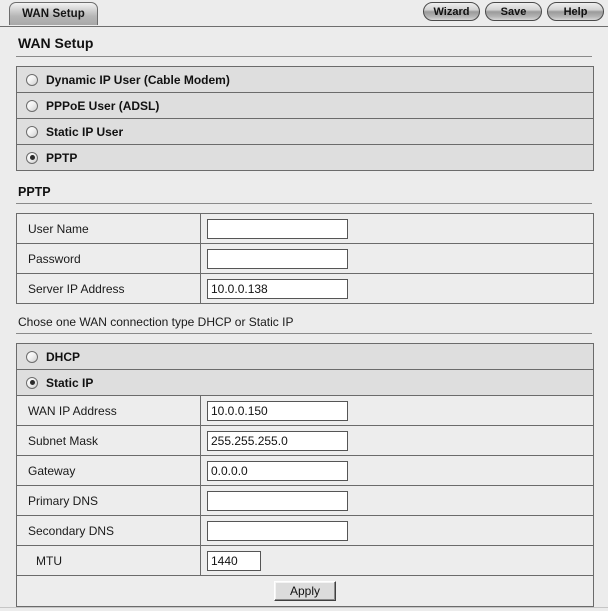  I want to click on radio-row-static-ip: Static IP, so click(305, 383).